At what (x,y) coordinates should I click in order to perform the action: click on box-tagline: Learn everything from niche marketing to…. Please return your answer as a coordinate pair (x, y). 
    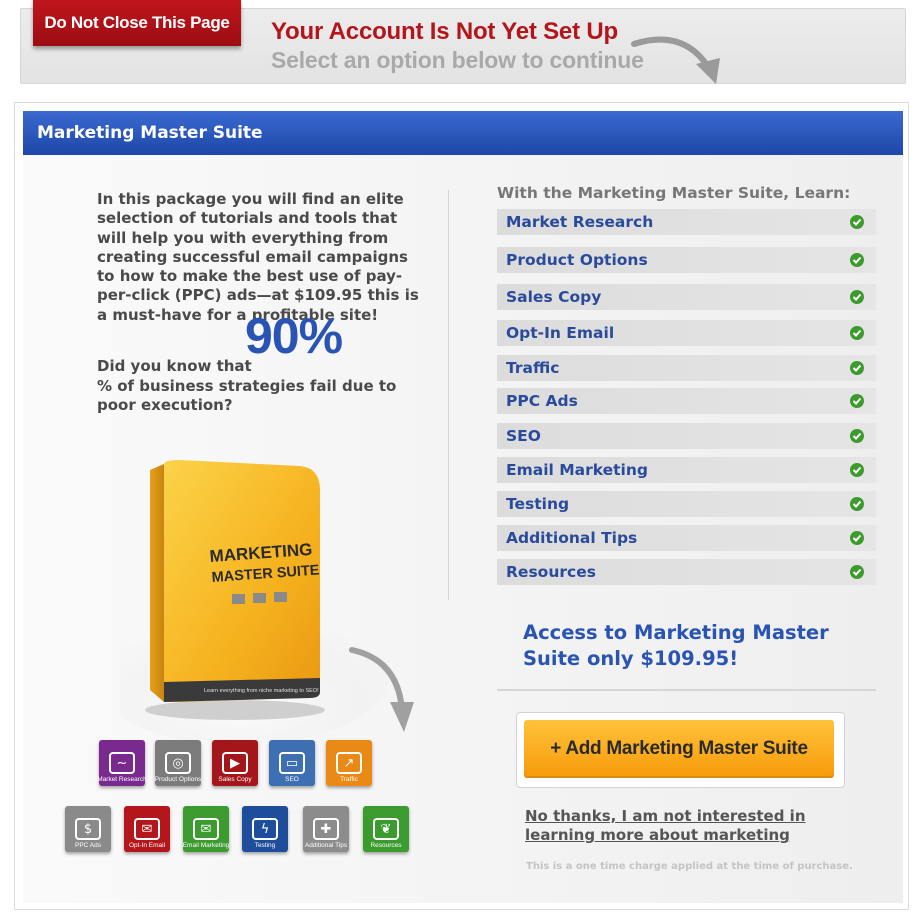
    Looking at the image, I should click on (261, 691).